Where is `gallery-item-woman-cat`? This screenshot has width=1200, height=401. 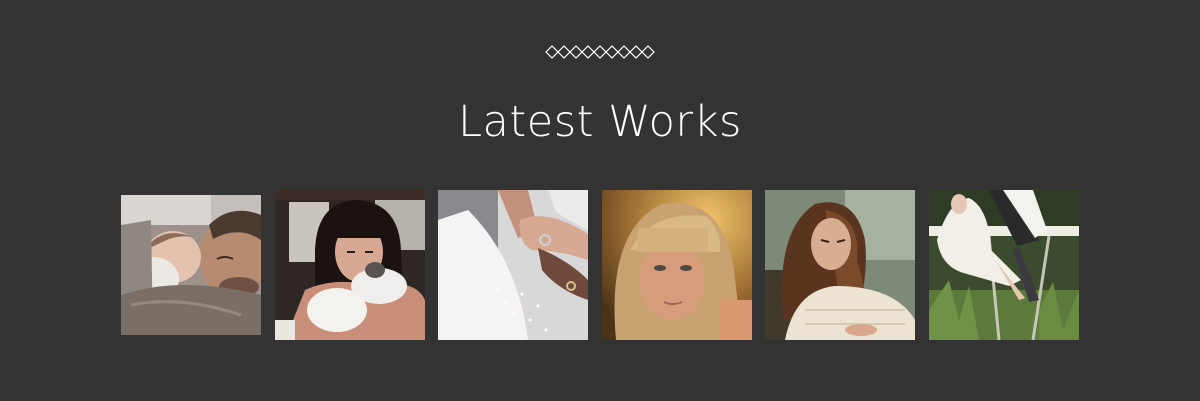
gallery-item-woman-cat is located at coordinates (350, 265).